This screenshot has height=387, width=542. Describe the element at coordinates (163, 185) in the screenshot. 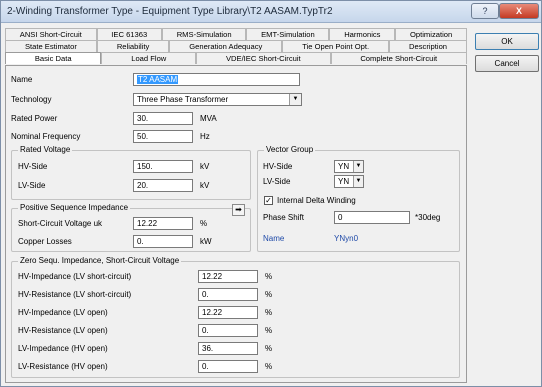

I see `lv-voltage-field: 20.` at that location.